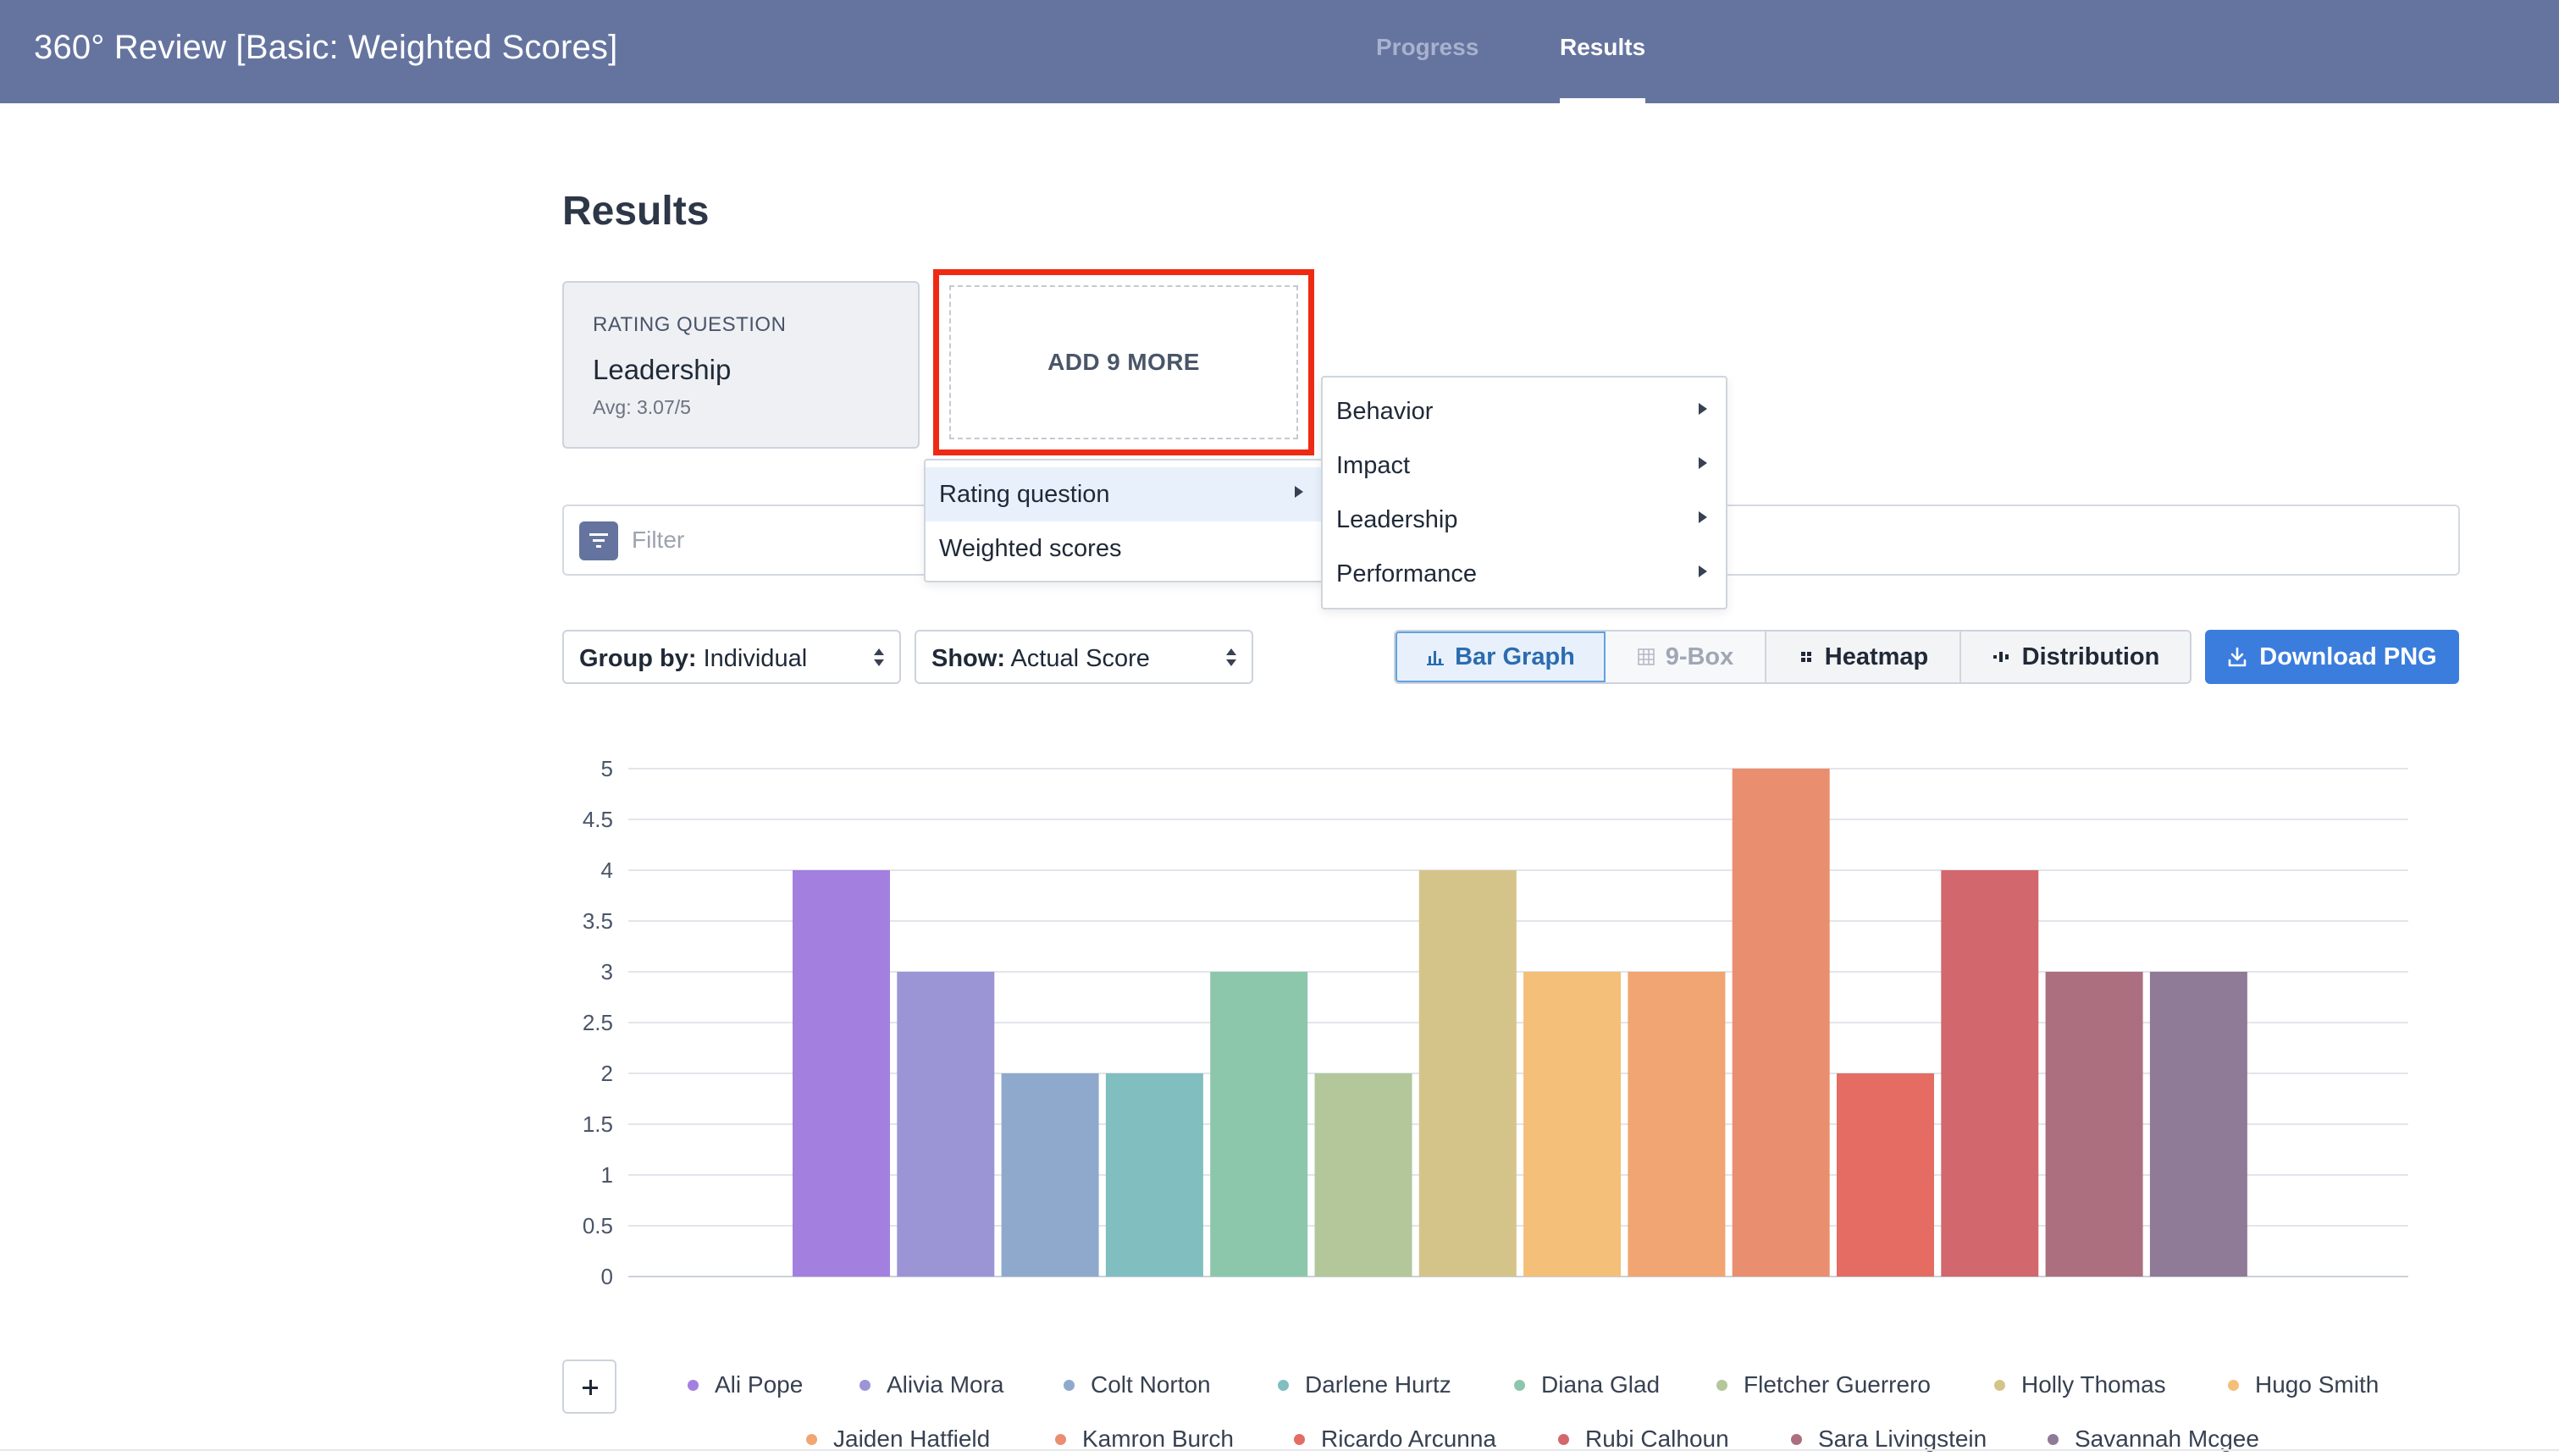 This screenshot has height=1456, width=2559. What do you see at coordinates (1397, 519) in the screenshot?
I see `submenu-item-label: Leadership` at bounding box center [1397, 519].